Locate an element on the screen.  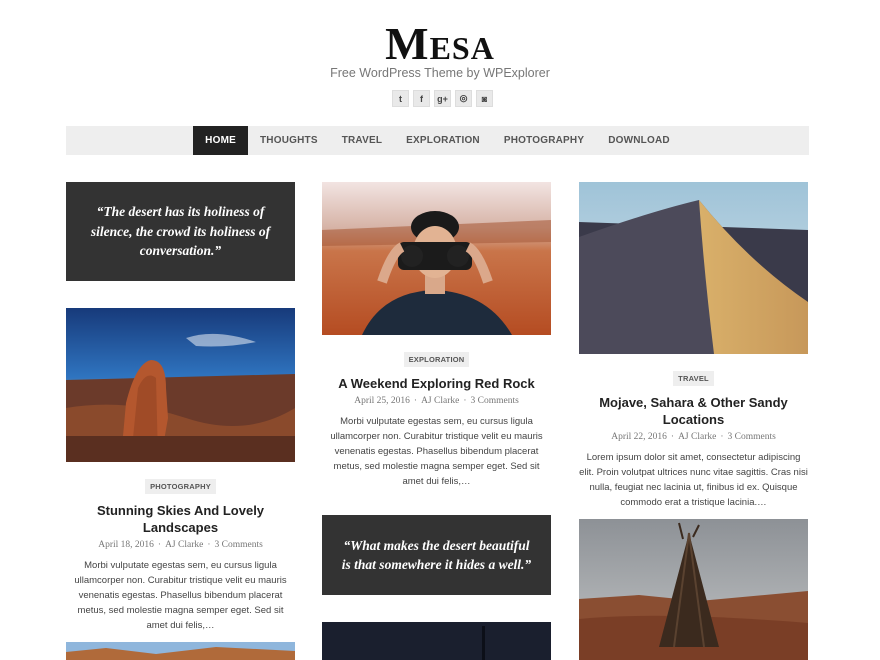
post-category: EXPLORATION is located at coordinates (436, 359).